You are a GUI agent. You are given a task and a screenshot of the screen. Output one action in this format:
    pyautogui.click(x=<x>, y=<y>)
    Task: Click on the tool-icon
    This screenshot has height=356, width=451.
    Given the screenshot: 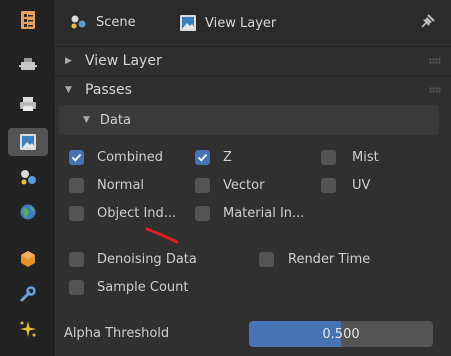 What is the action you would take?
    pyautogui.click(x=28, y=20)
    